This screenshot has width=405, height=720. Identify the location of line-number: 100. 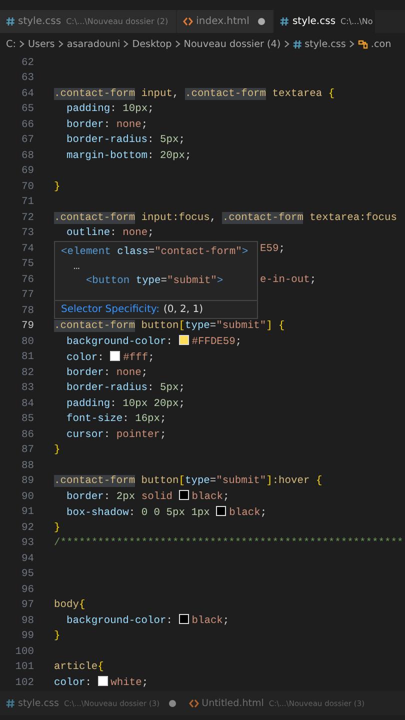
(24, 652).